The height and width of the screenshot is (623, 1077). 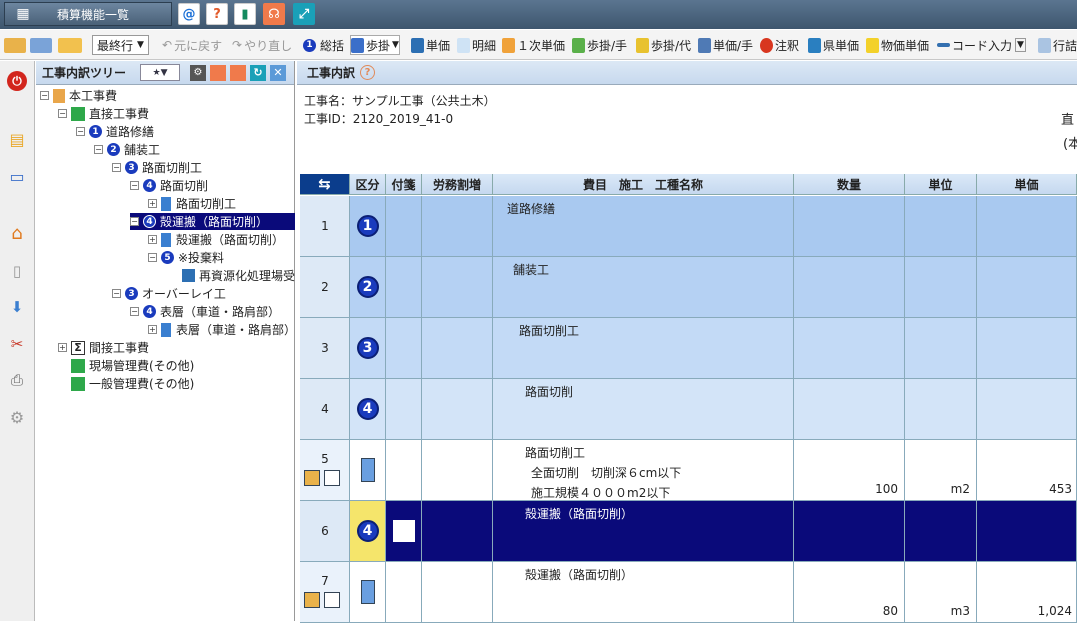 I want to click on unit-price-cell: 1,024, so click(x=1027, y=592).